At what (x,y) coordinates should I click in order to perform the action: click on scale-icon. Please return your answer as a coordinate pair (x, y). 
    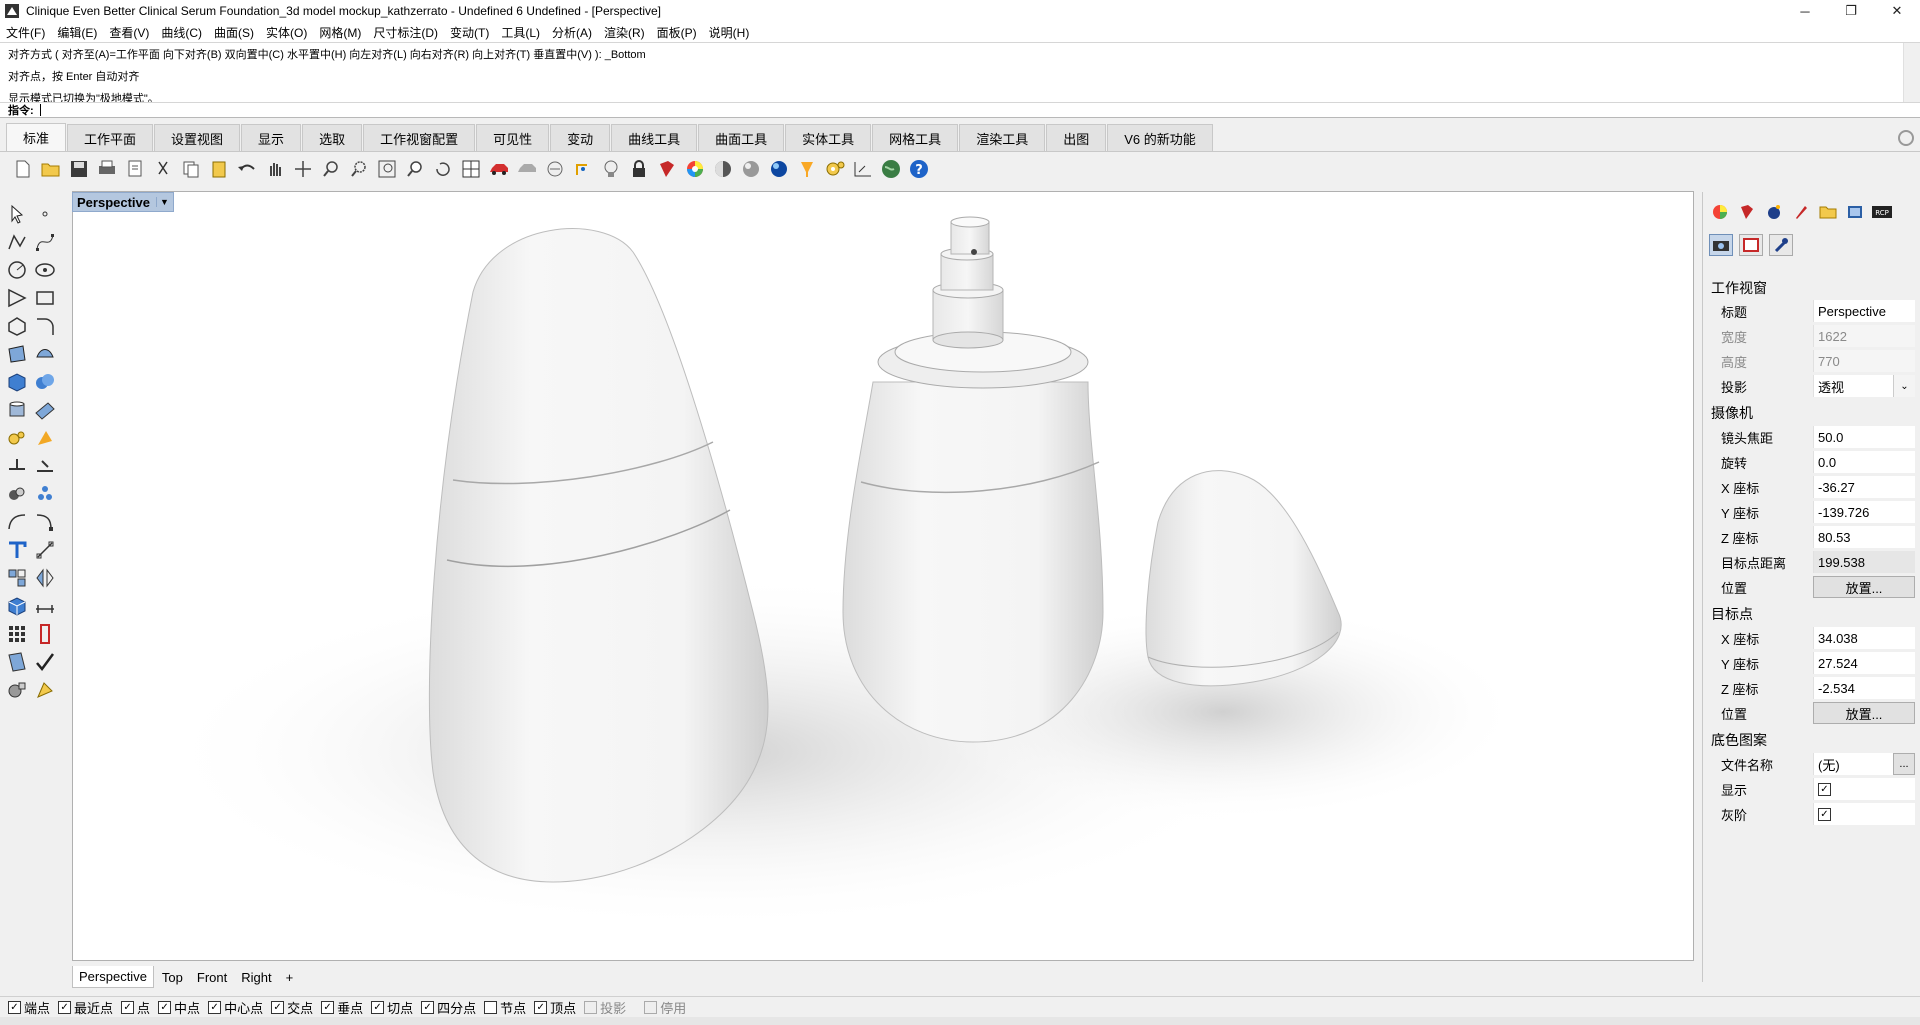
    Looking at the image, I should click on (45, 634).